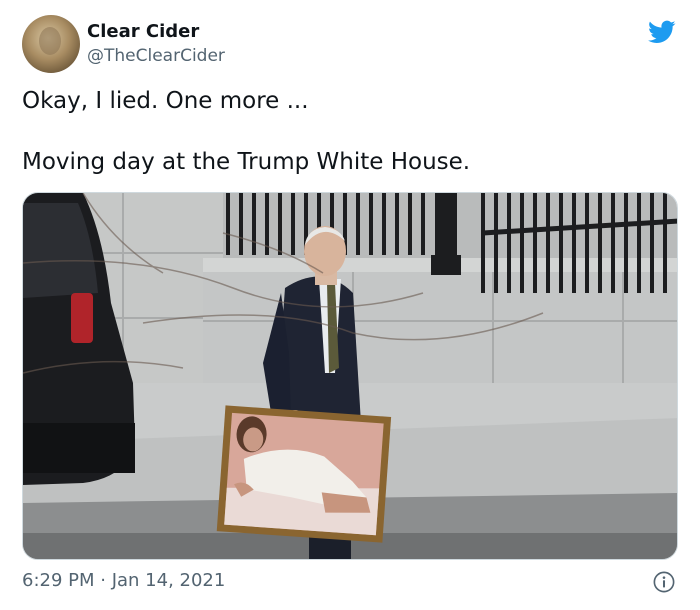 The width and height of the screenshot is (700, 610). What do you see at coordinates (246, 162) in the screenshot?
I see `tweet-text-line-2: Moving day at the Trump White House.` at bounding box center [246, 162].